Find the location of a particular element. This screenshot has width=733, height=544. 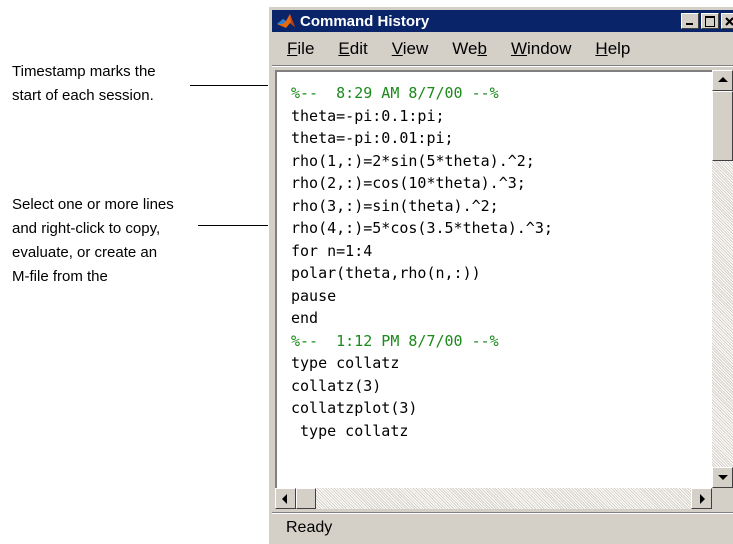

menu-web: Web is located at coordinates (469, 49).